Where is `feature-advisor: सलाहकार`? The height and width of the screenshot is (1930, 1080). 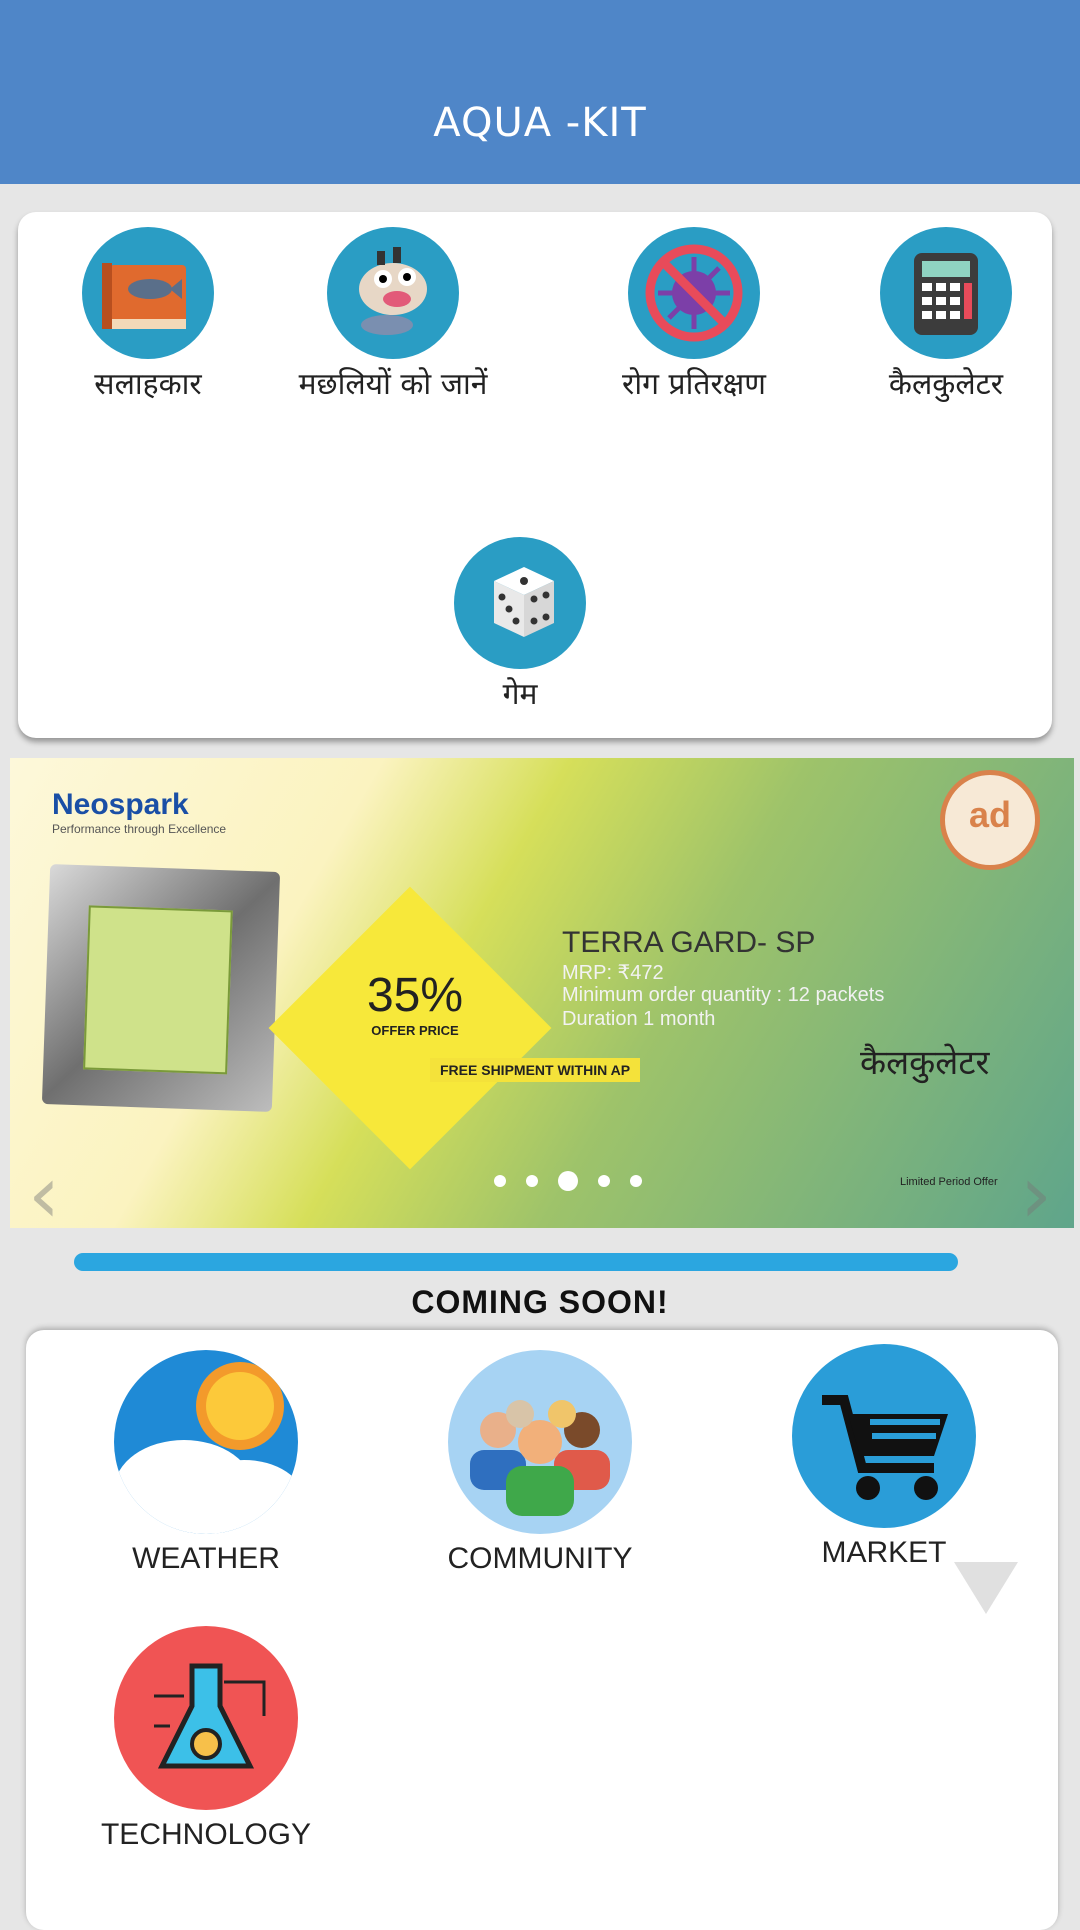
feature-advisor: सलाहकार is located at coordinates (148, 316).